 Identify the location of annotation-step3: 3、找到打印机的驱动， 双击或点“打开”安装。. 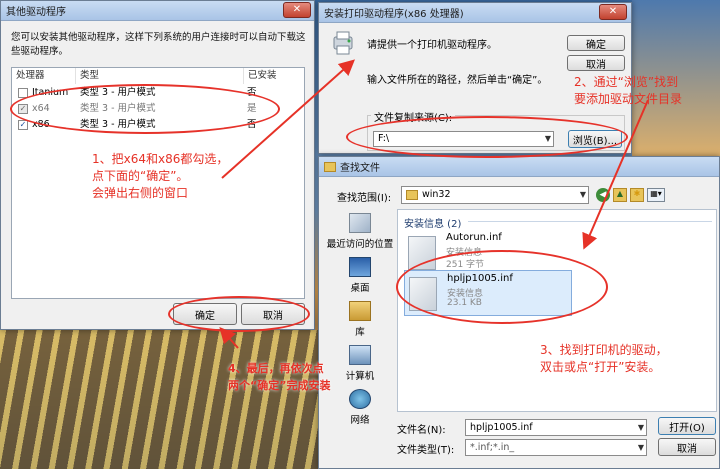
(604, 359).